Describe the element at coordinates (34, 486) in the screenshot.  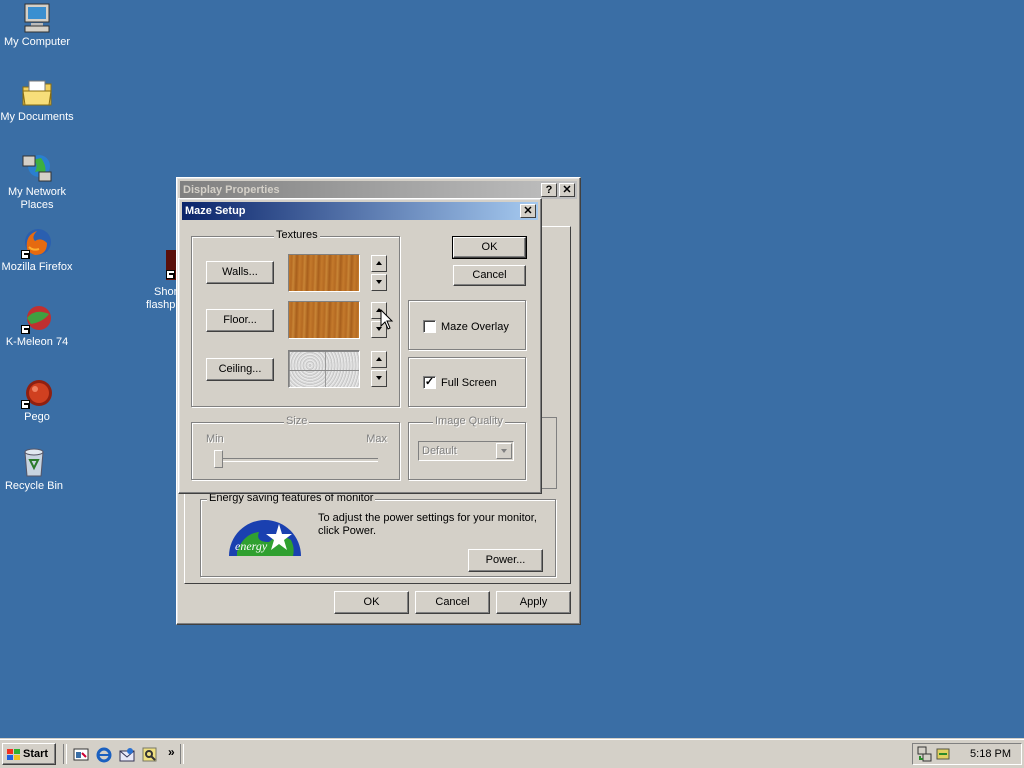
I see `desktop-icon-label: Recycle Bin` at that location.